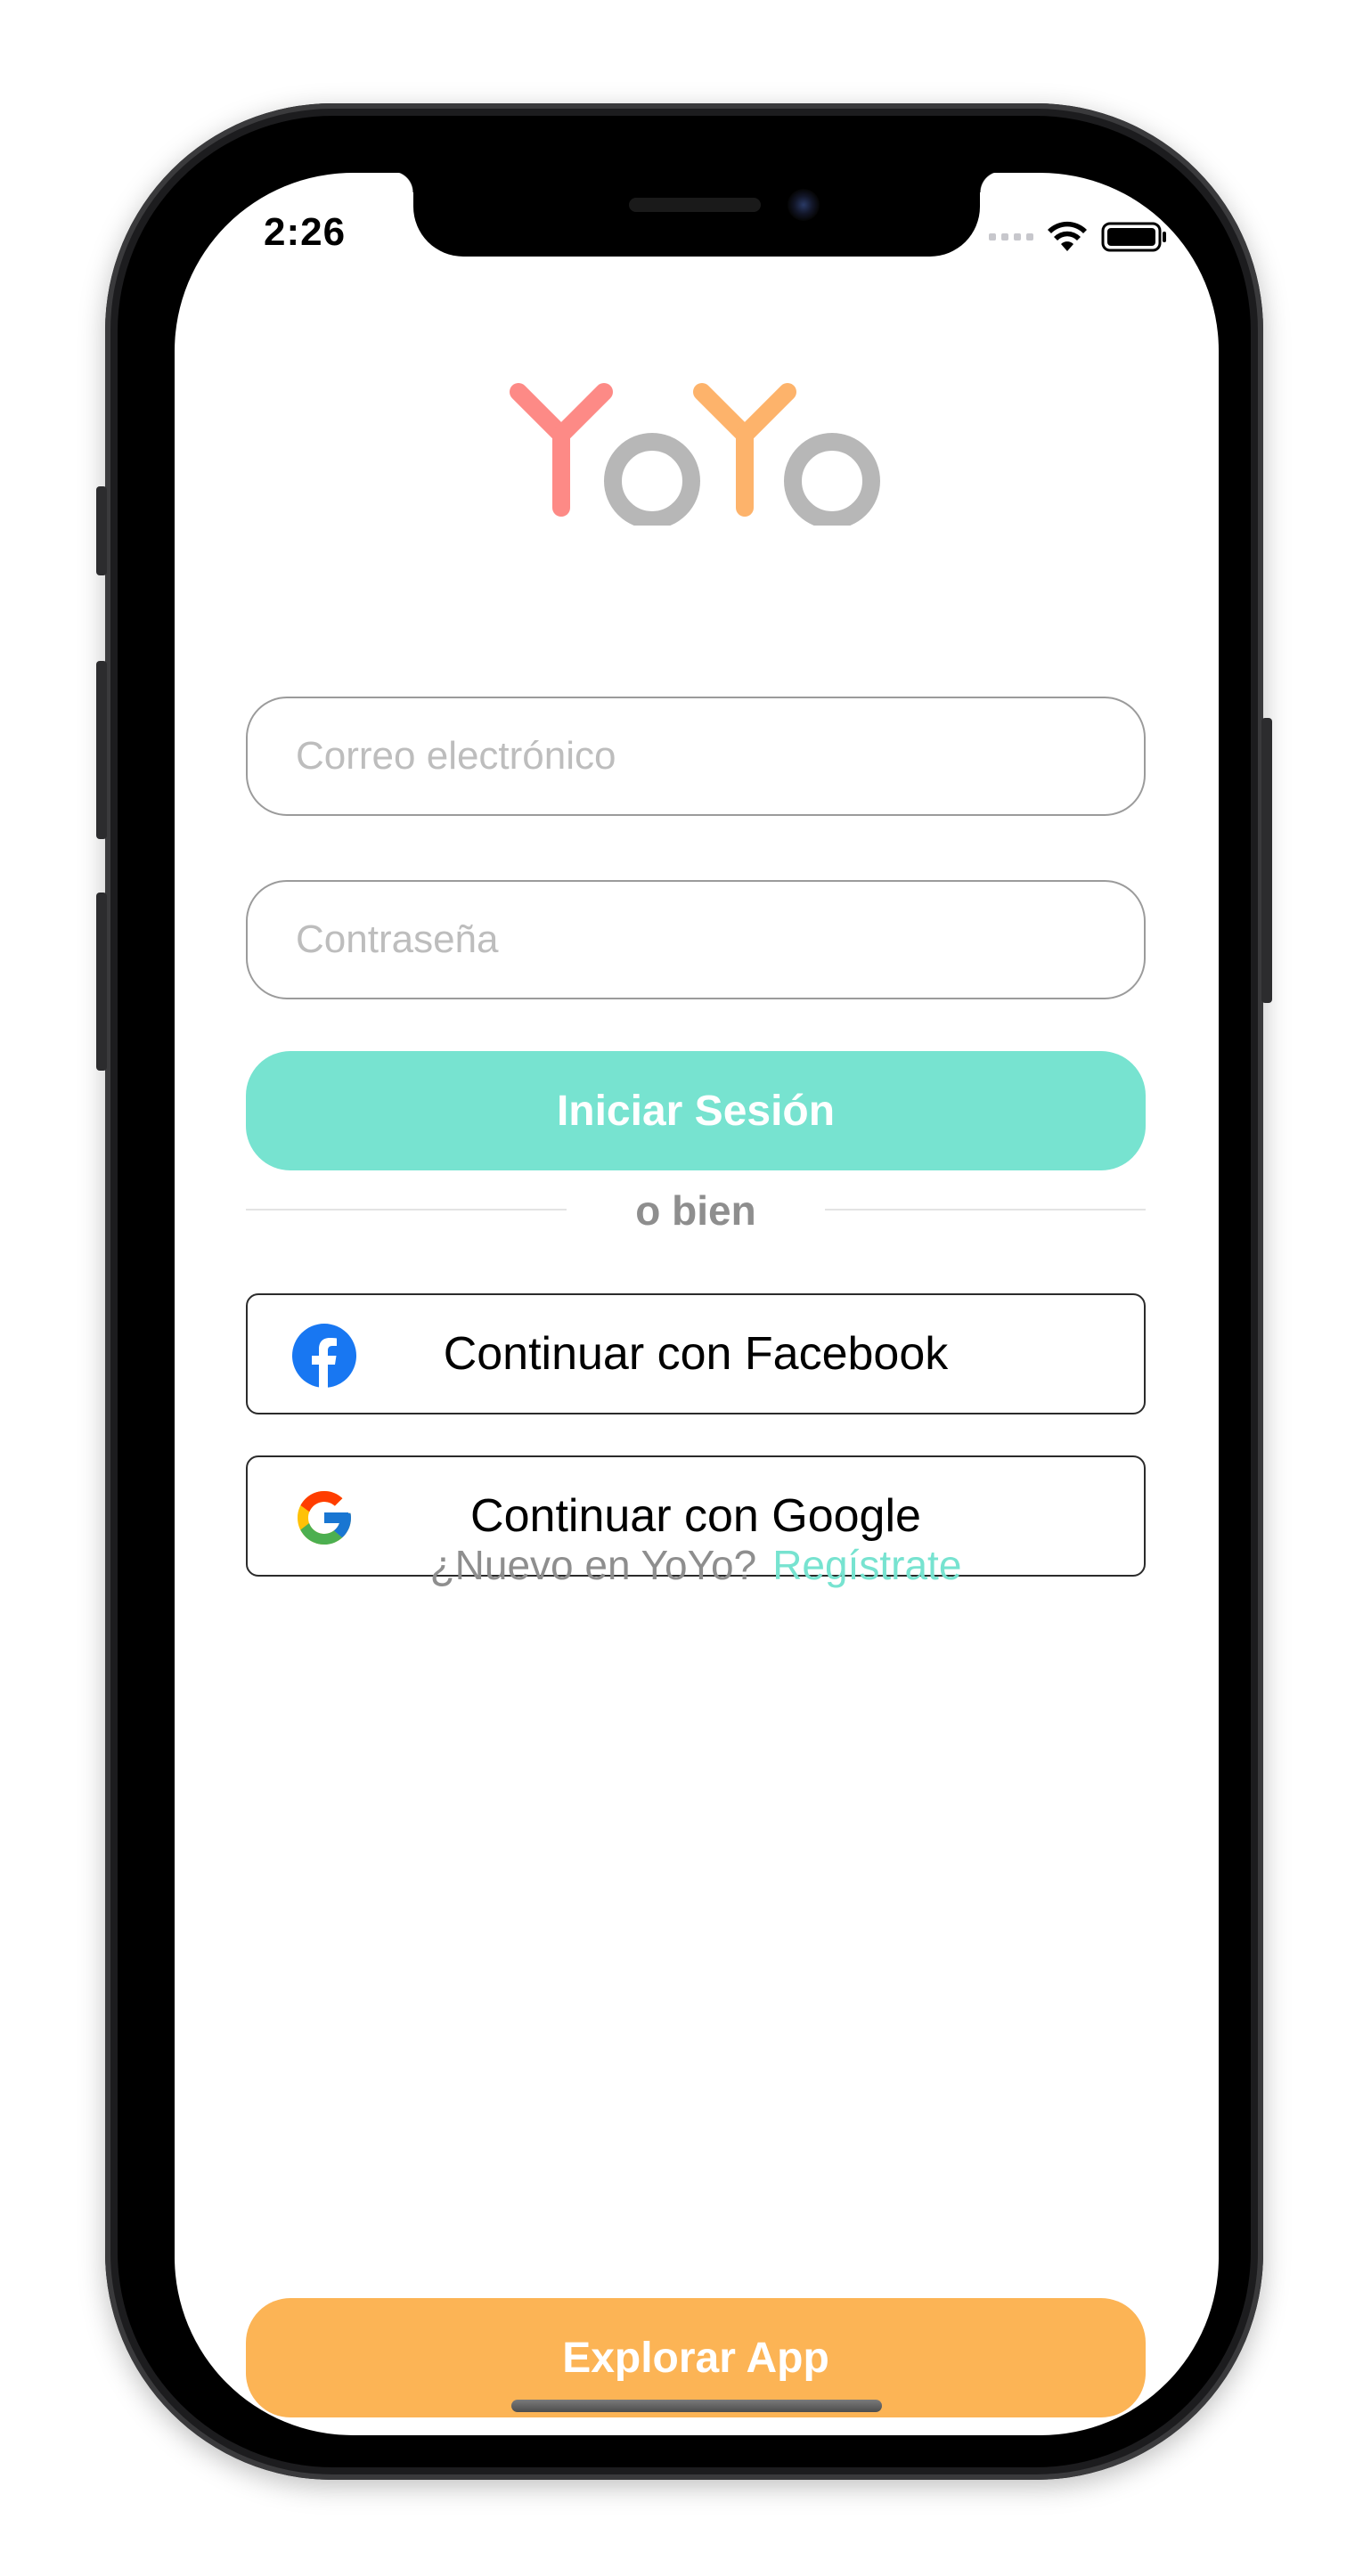 The width and height of the screenshot is (1363, 2576). Describe the element at coordinates (696, 940) in the screenshot. I see `password-field: Contraseña` at that location.